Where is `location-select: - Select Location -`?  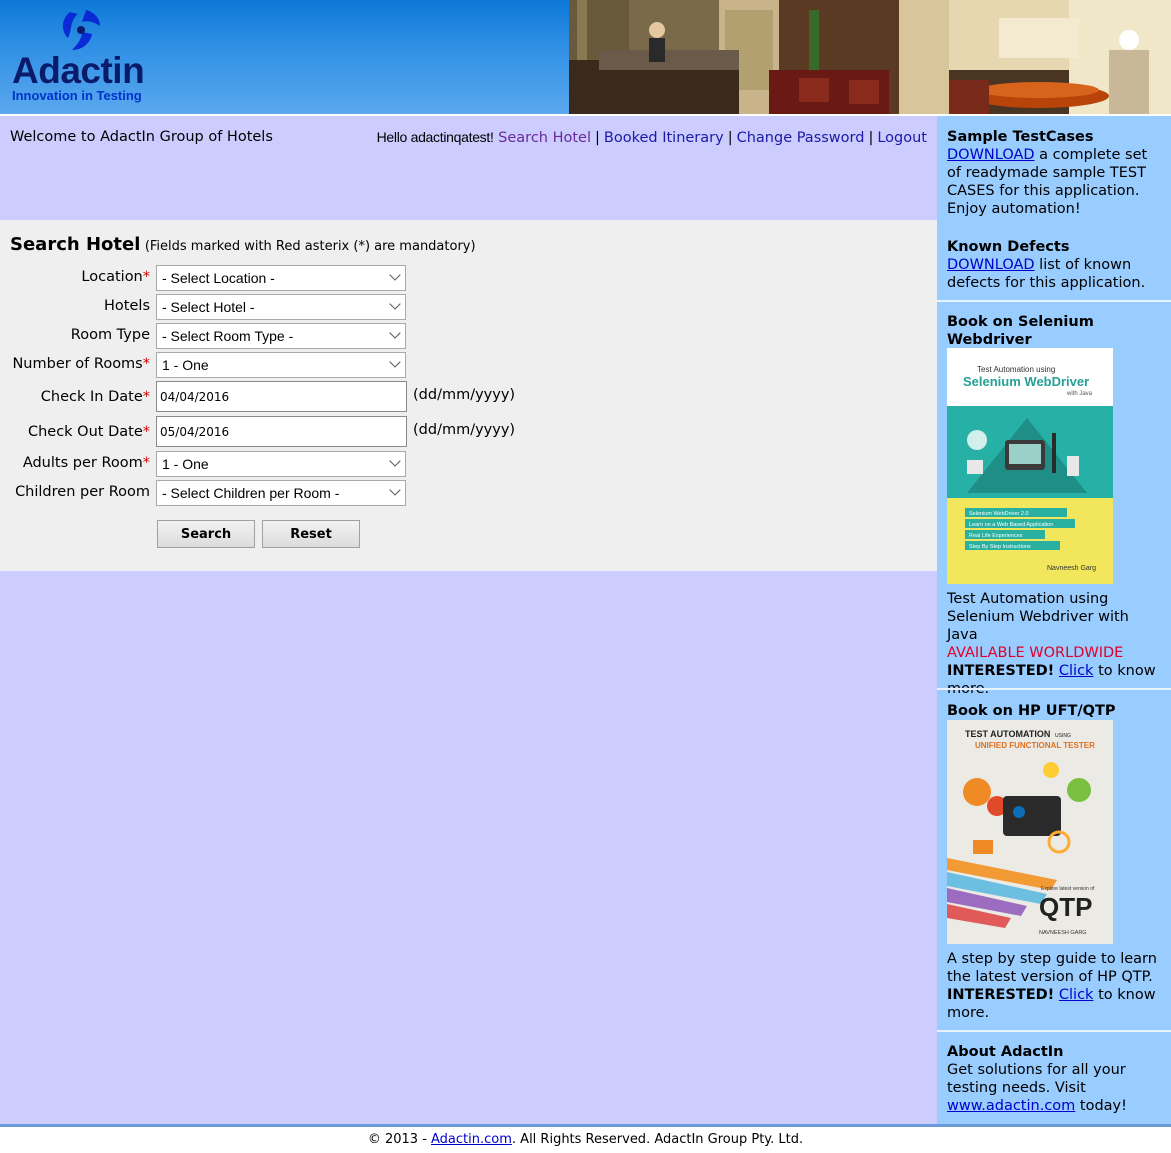
location-select: - Select Location - is located at coordinates (281, 278).